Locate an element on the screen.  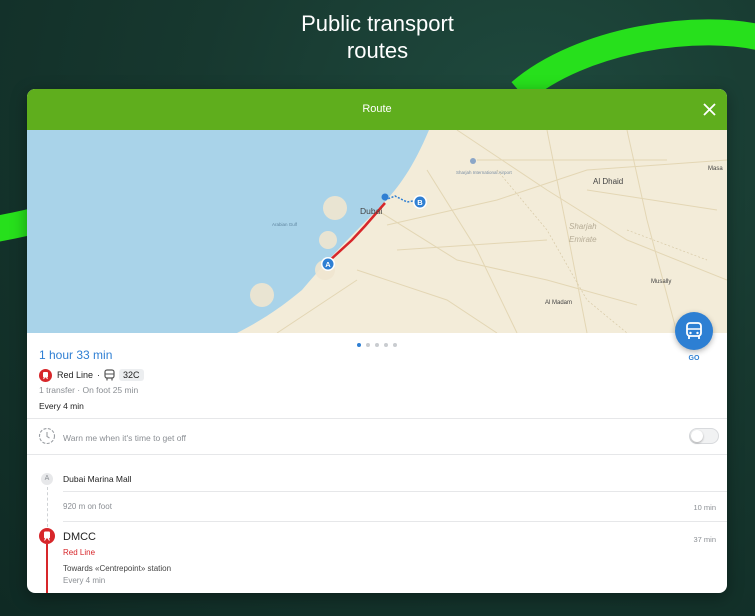
map-label-musally: Musally is located at coordinates (661, 282).